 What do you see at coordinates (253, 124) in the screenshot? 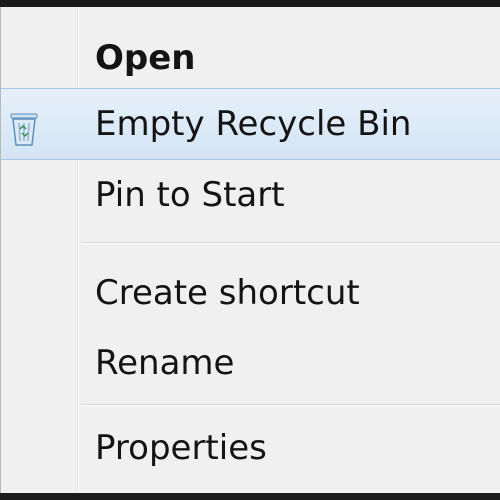
I see `menu-item-label: Empty Recycle Bin` at bounding box center [253, 124].